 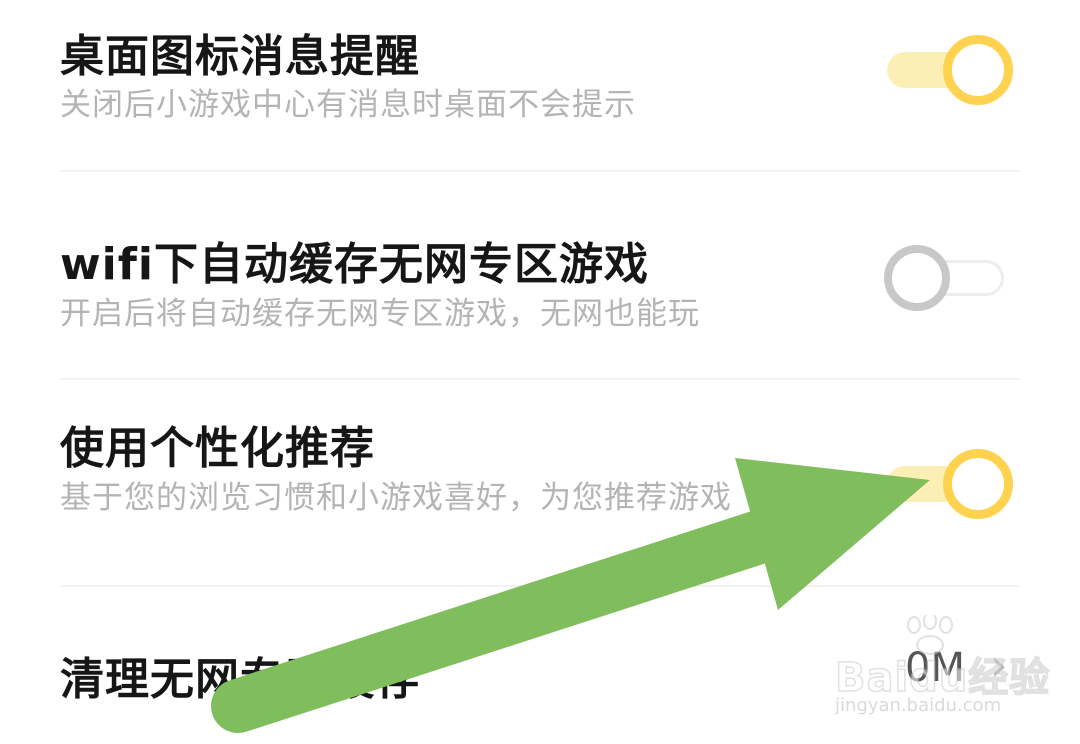 I want to click on baidu-jingyan-watermark: Baidu经验 jingyan.baidu.com, so click(x=942, y=665).